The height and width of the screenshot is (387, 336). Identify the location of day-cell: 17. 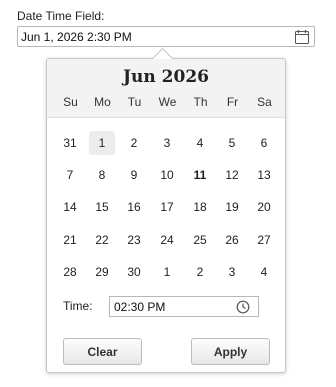
(167, 207).